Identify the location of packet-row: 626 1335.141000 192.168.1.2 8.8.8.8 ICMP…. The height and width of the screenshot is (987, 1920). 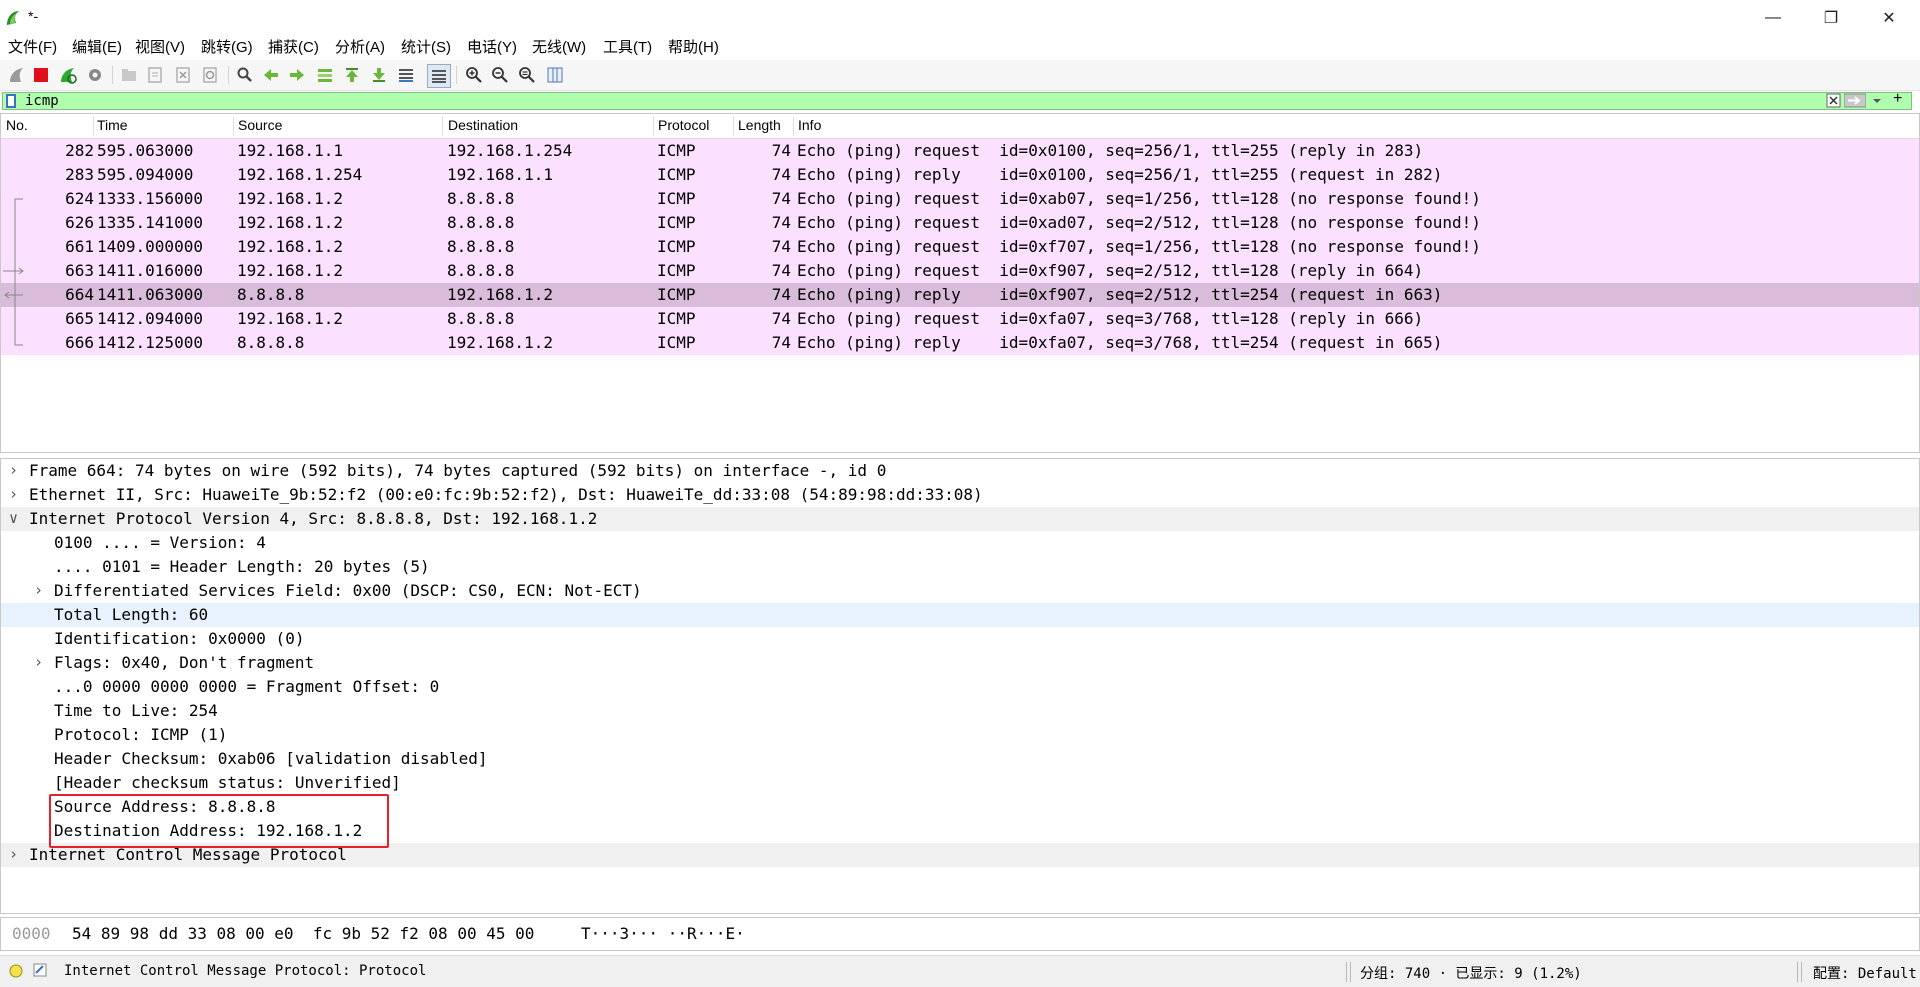
(960, 223).